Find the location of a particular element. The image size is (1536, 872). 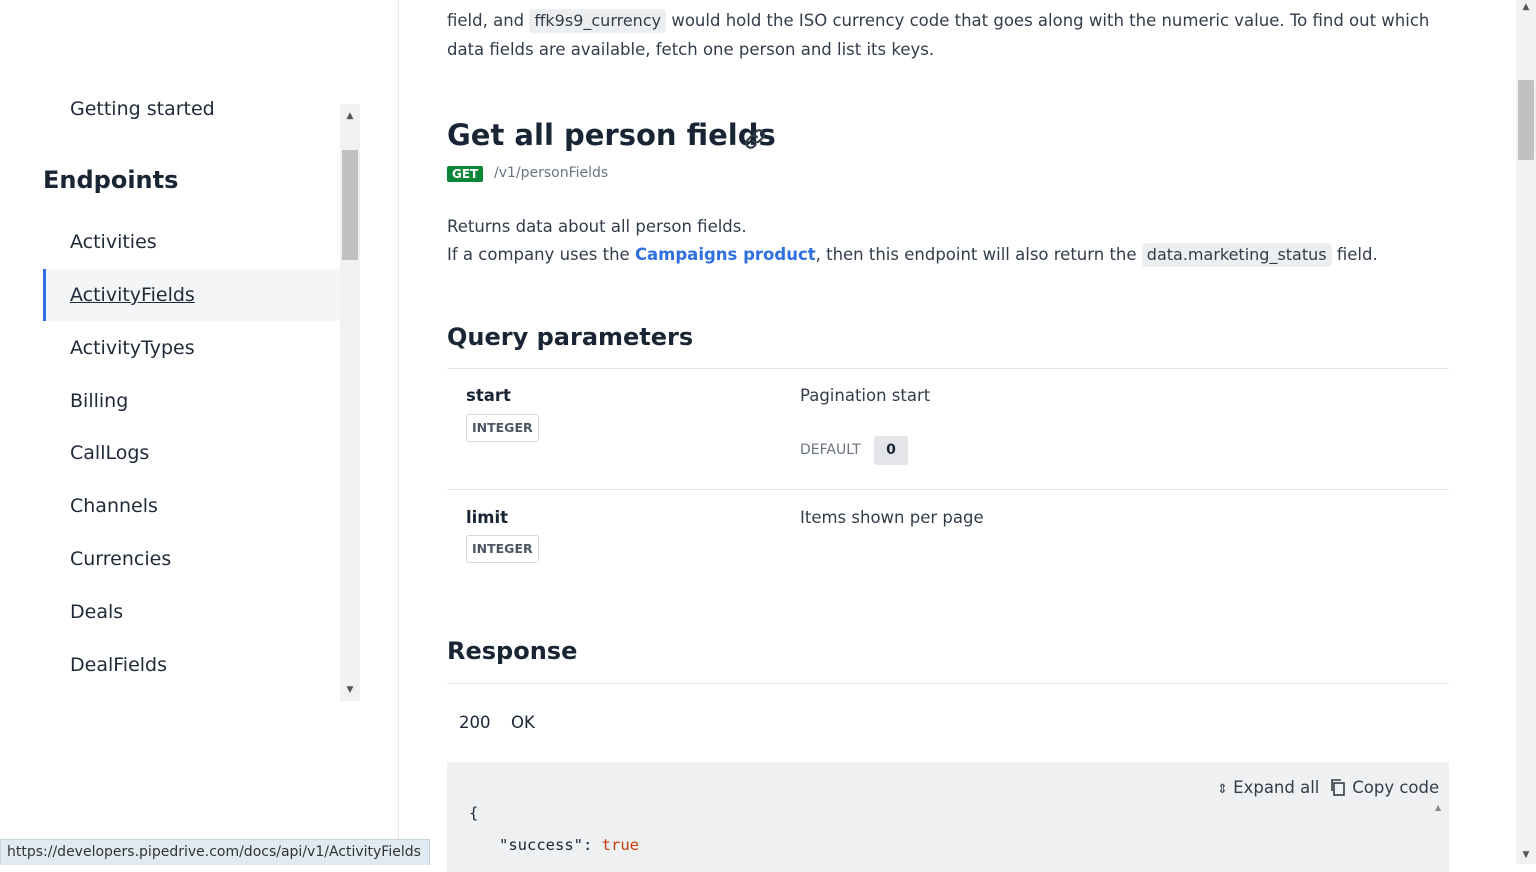

campaigns-product-link: Campaigns product is located at coordinates (725, 254).